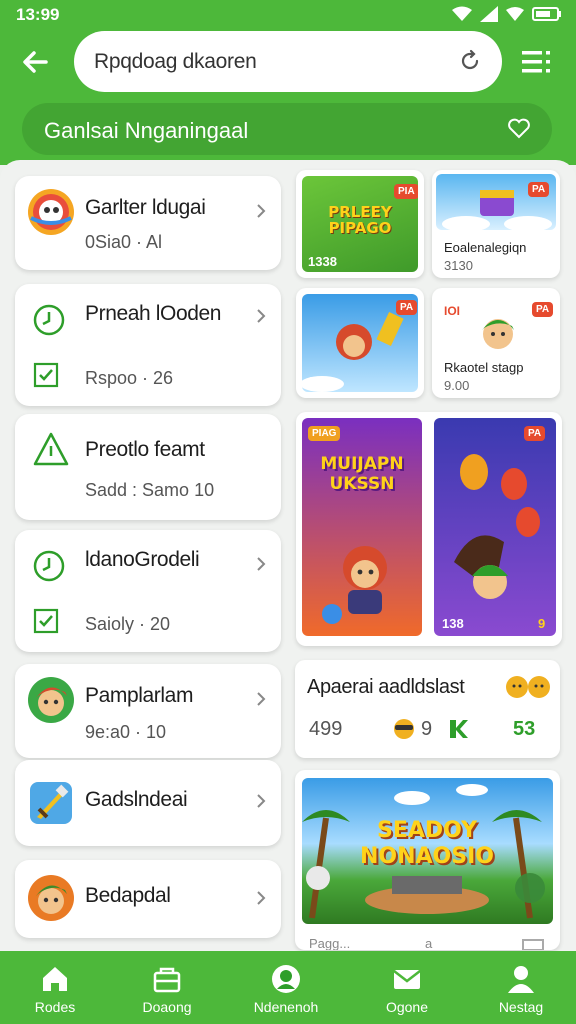 The width and height of the screenshot is (576, 1024). I want to click on tile-name: Rkaotel stagp, so click(484, 367).